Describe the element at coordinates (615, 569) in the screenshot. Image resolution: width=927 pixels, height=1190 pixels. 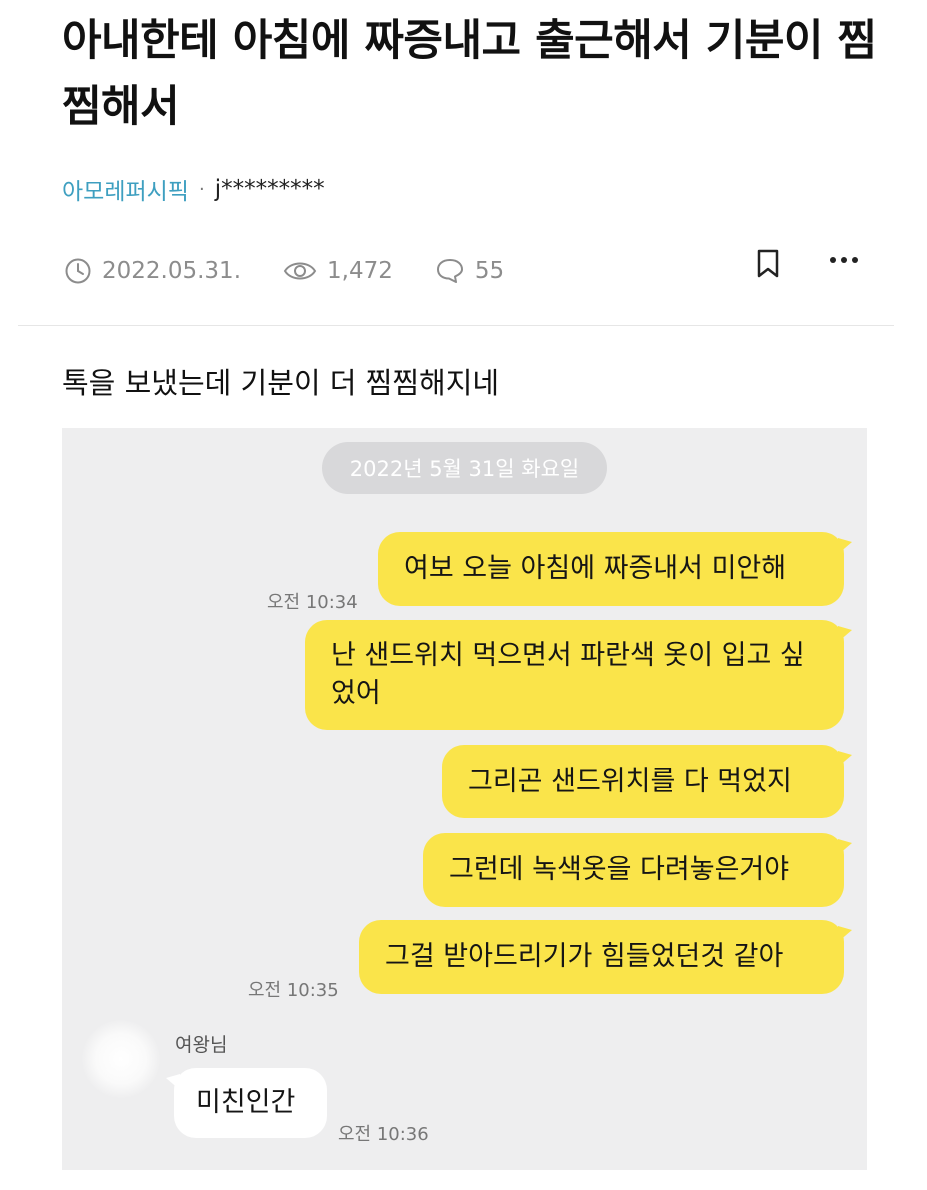
I see `chat-bubble: 여보 오늘 아침에 짜증내서 미안해` at that location.